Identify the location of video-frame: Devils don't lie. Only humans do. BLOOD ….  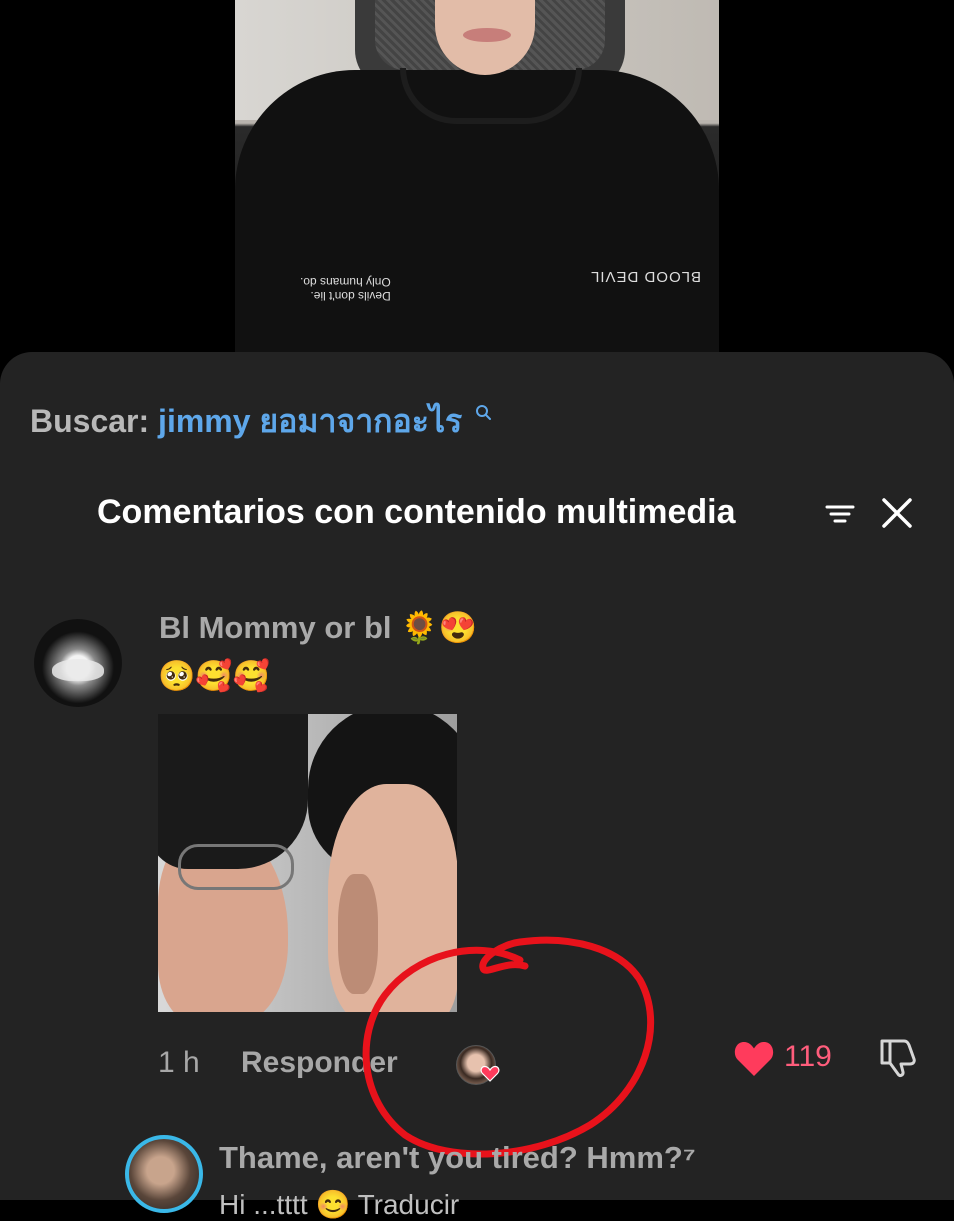
(477, 176).